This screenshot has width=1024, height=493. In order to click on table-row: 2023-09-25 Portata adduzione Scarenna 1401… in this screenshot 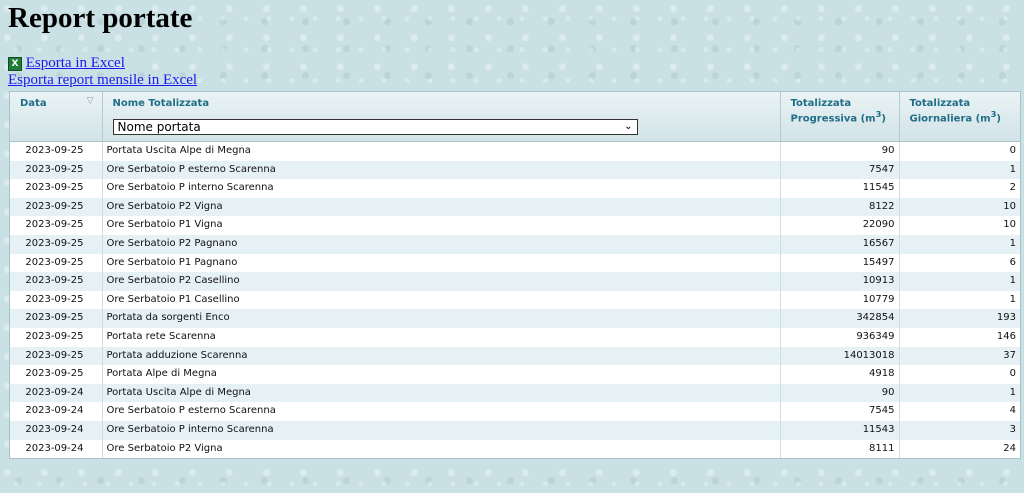, I will do `click(515, 356)`.